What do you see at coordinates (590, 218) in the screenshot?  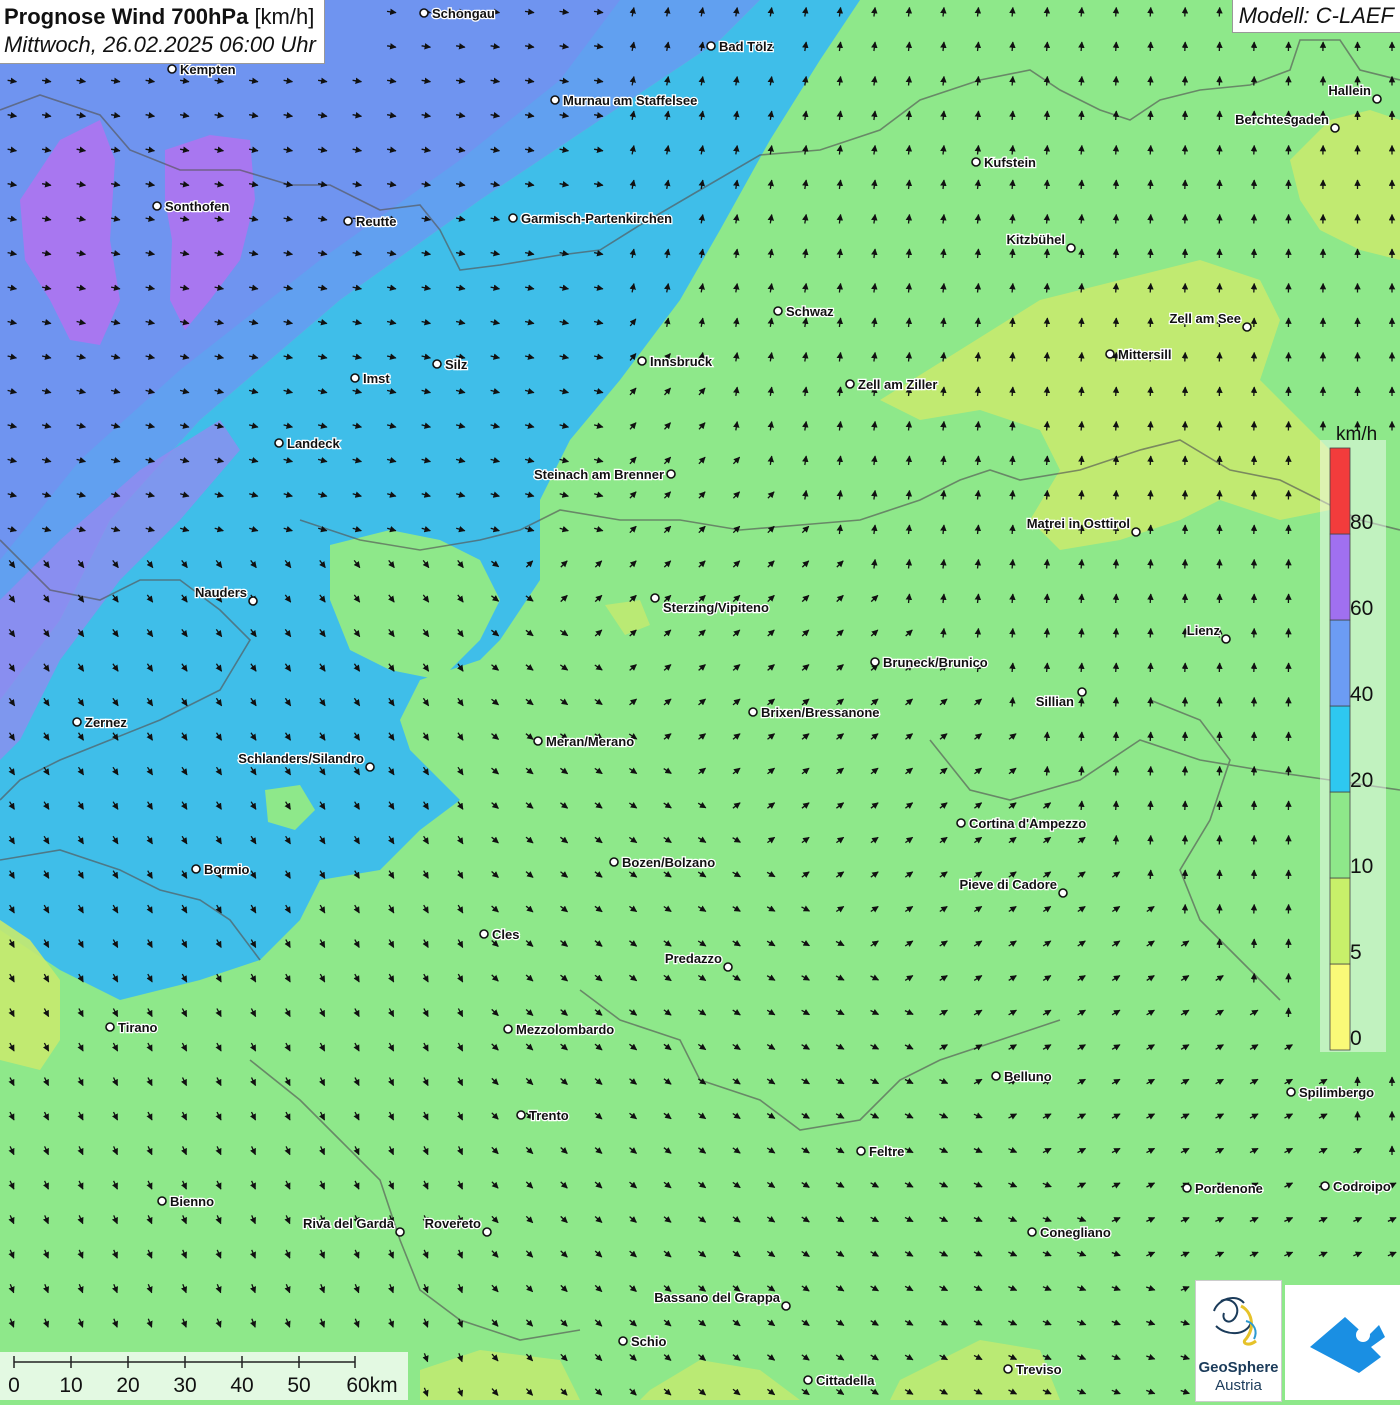 I see `place-garmisch-partenkirchen: Garmisch-Partenkirchen` at bounding box center [590, 218].